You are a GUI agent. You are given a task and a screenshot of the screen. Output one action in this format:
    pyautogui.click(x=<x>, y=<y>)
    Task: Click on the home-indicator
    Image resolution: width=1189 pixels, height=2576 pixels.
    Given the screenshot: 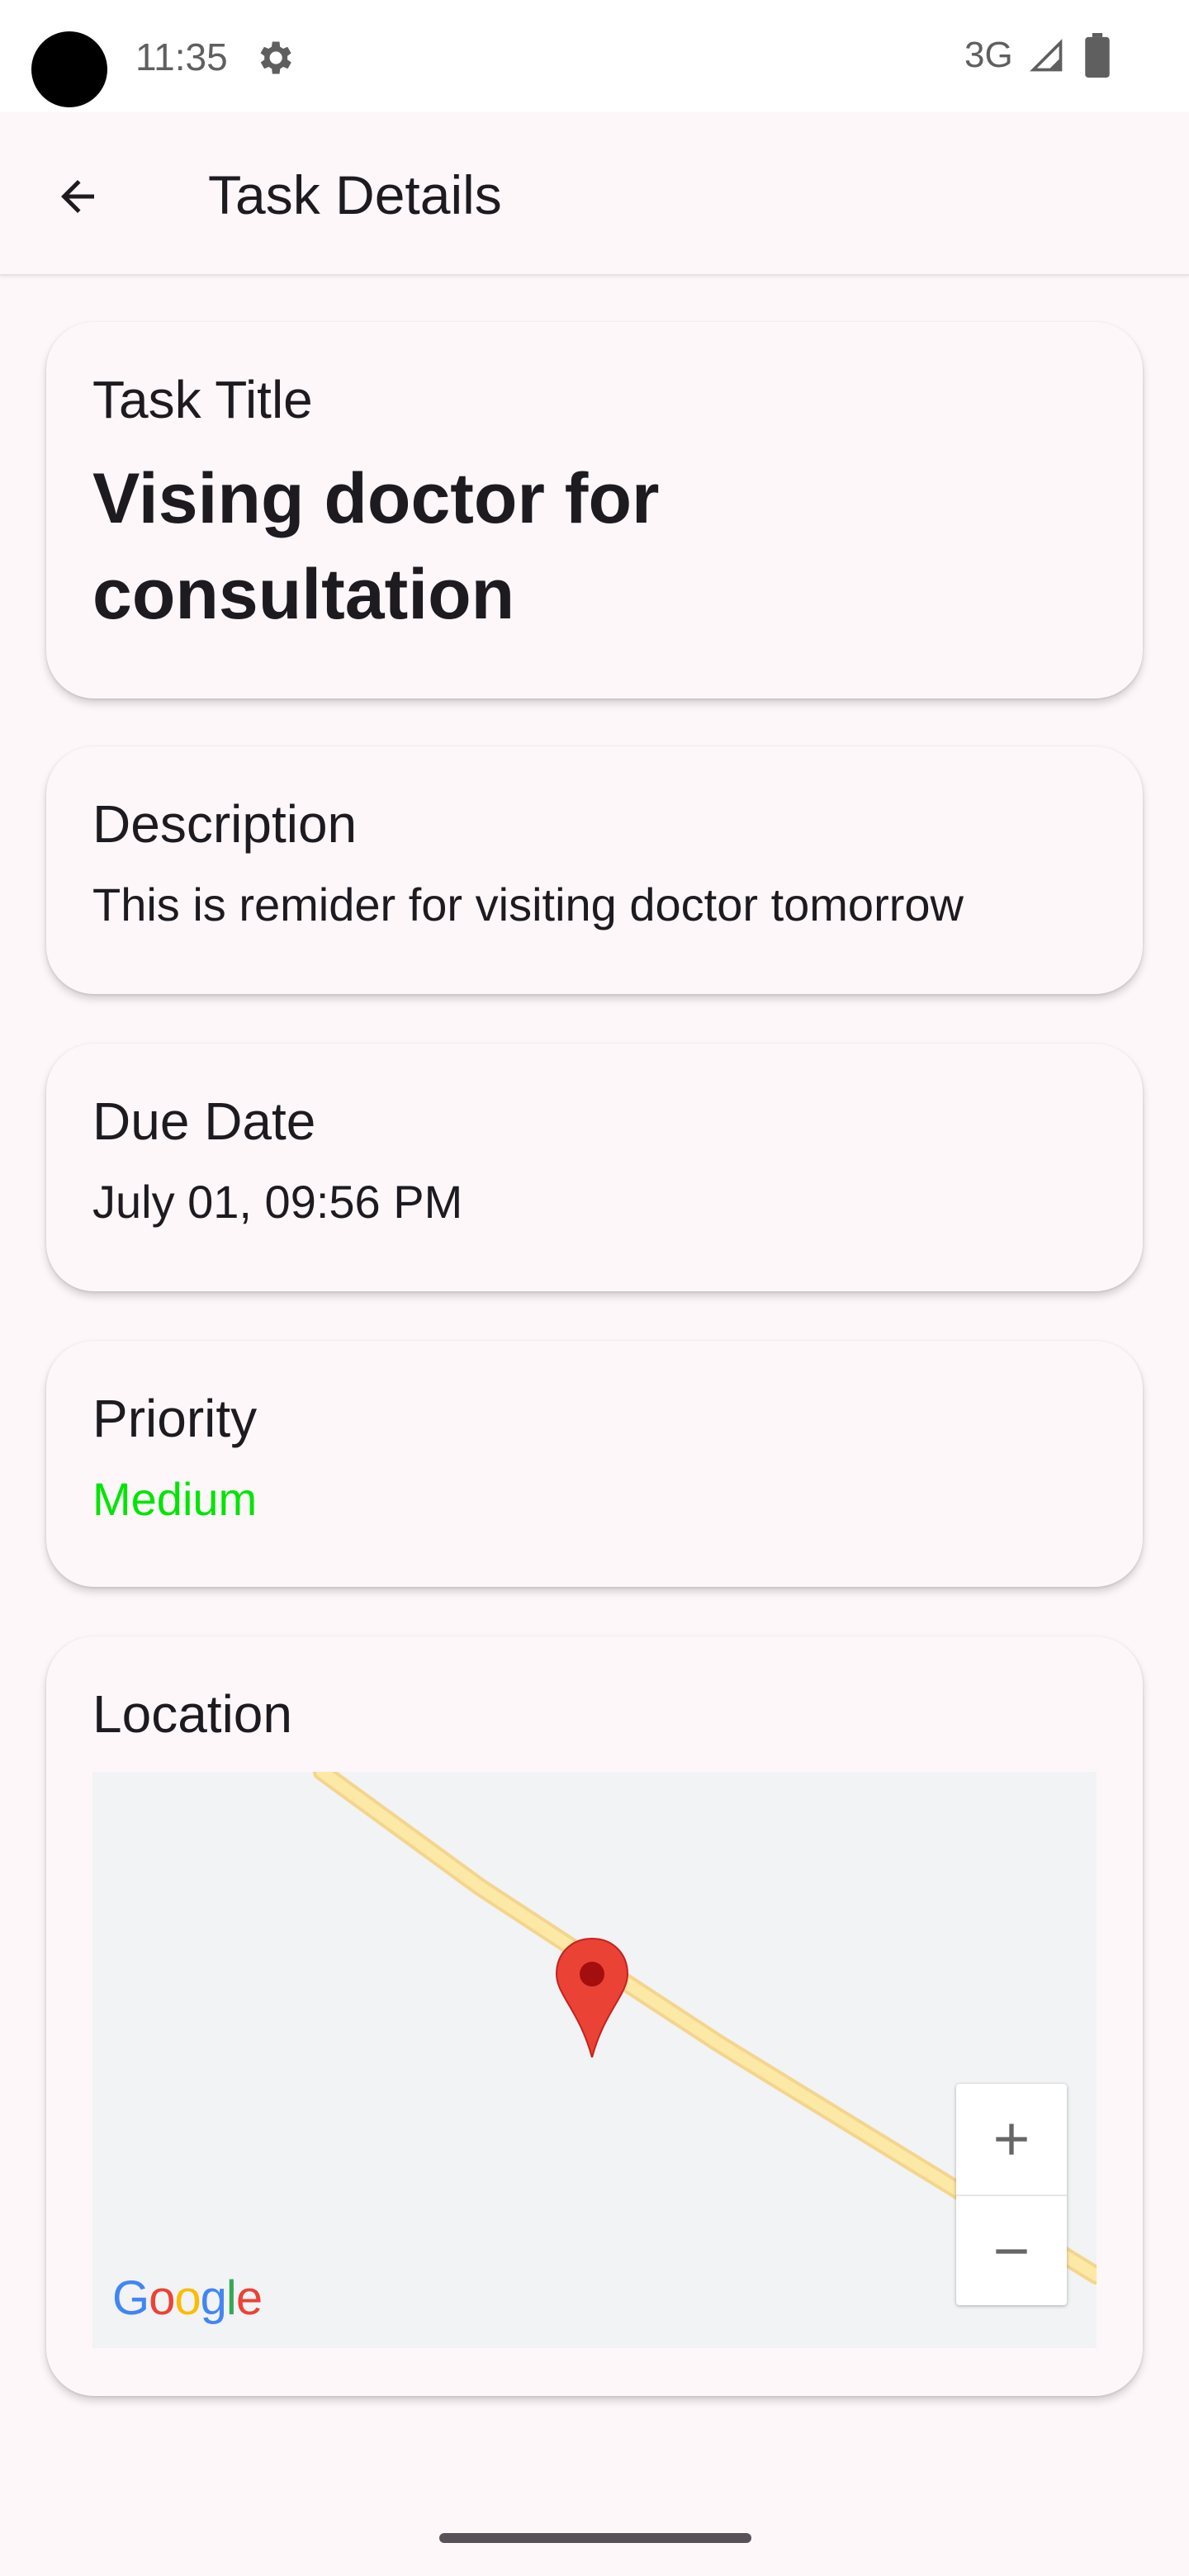 What is the action you would take?
    pyautogui.click(x=595, y=2538)
    